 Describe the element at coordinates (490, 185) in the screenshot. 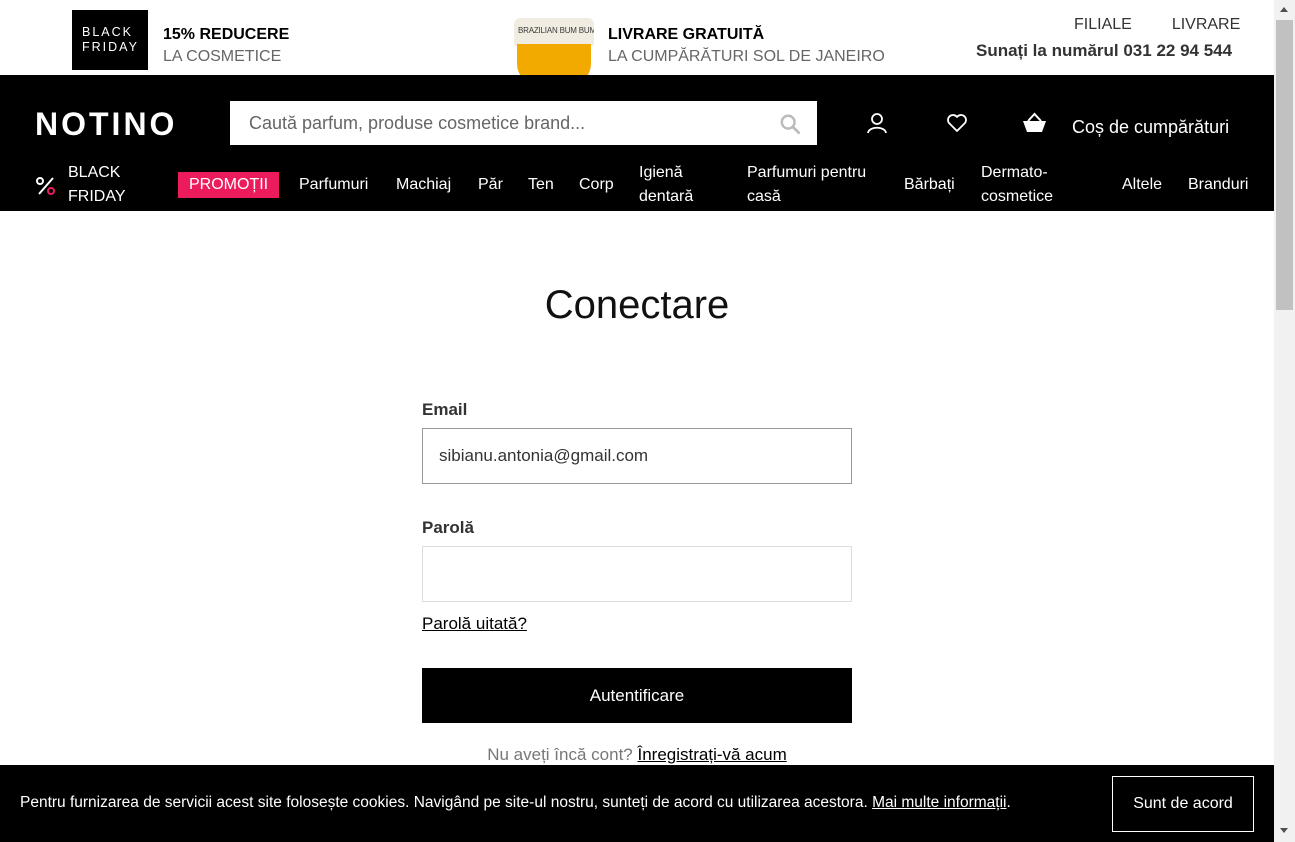

I see `nav-par: Păr` at that location.